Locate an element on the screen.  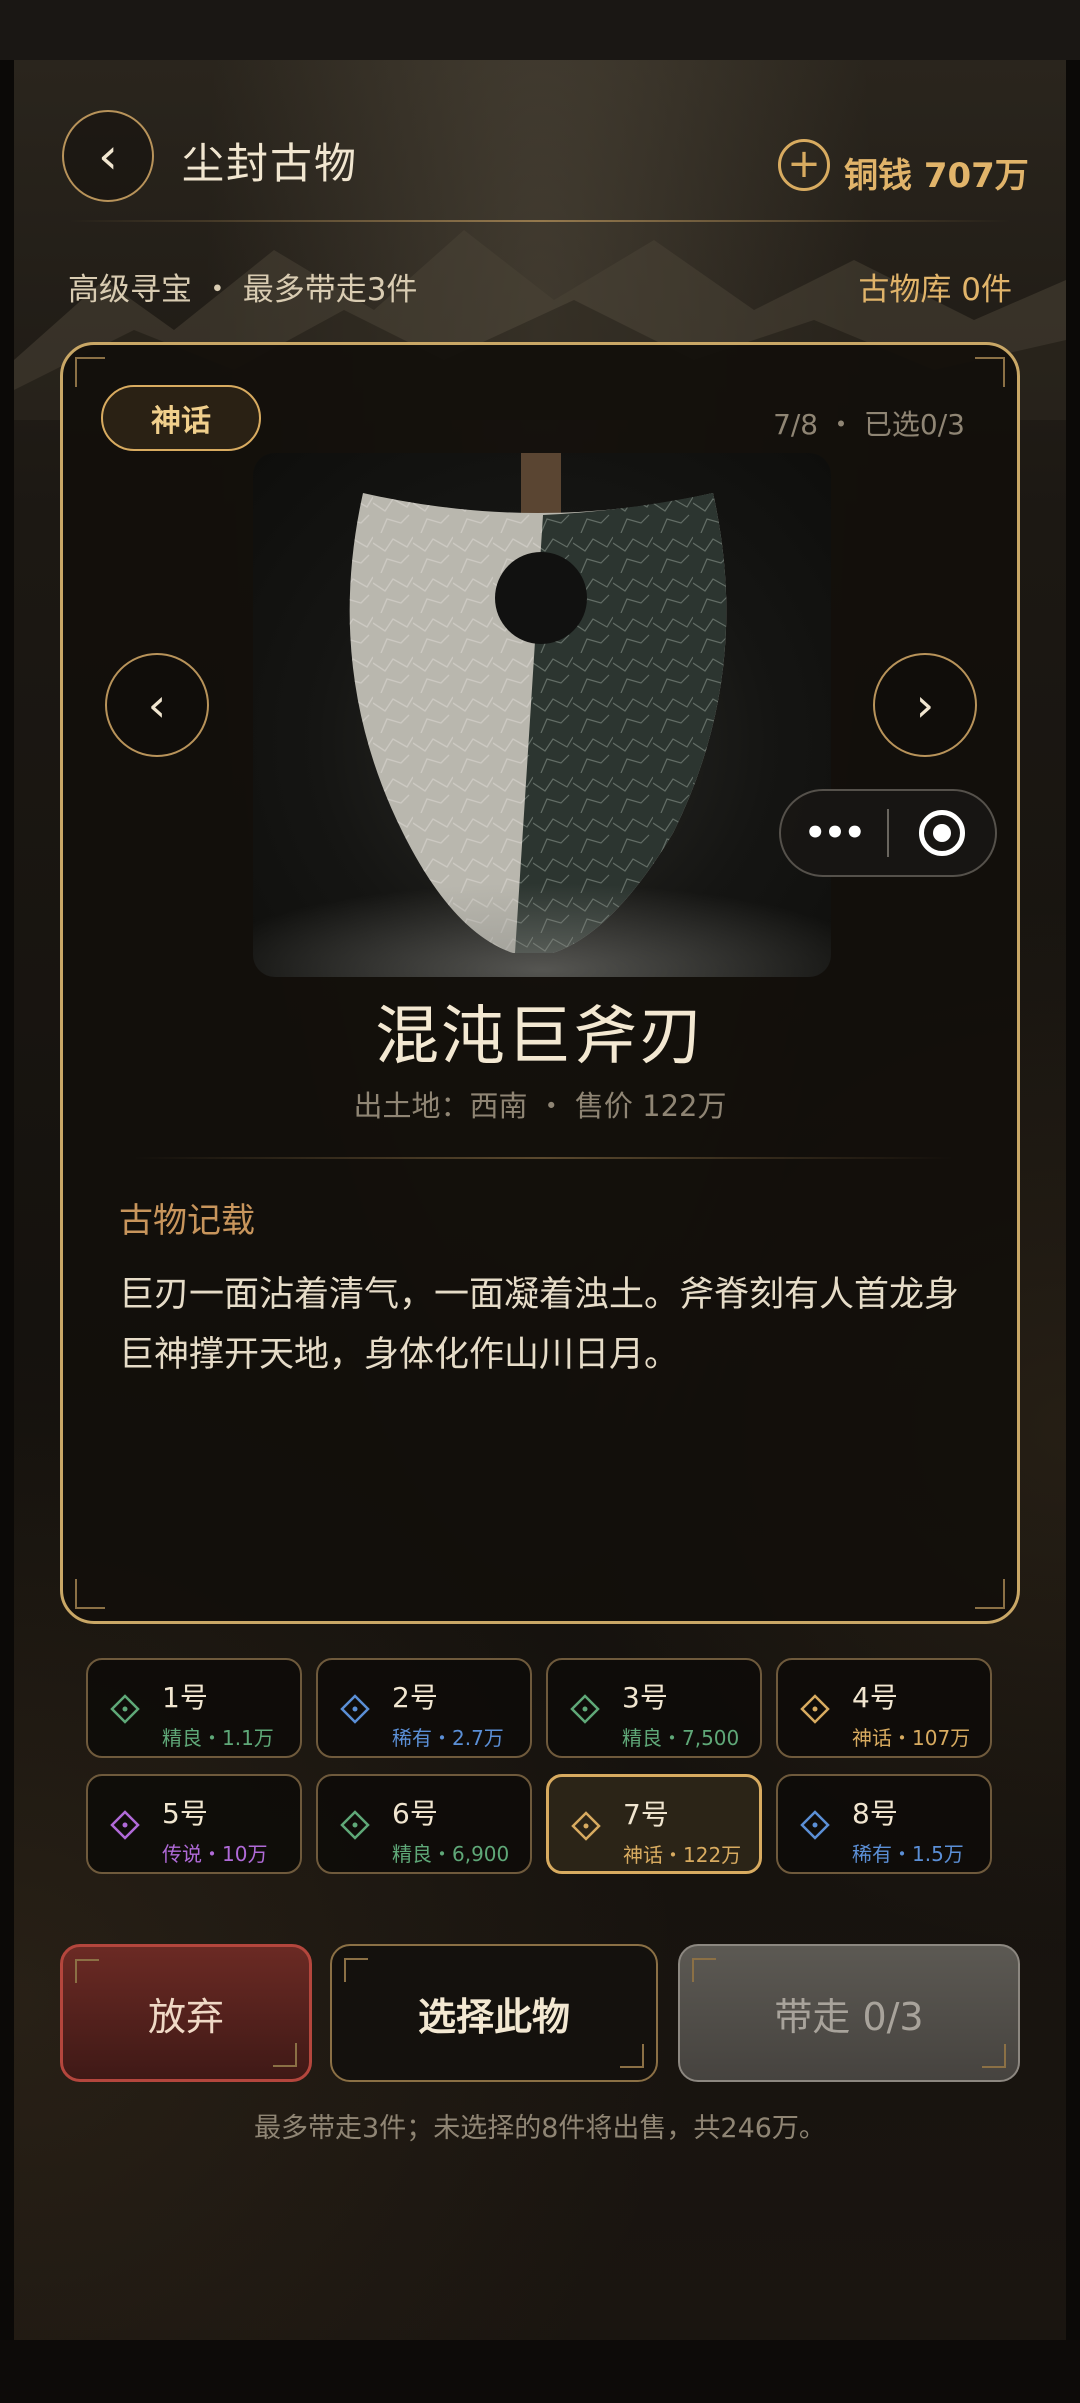
hunt-mode-info: 高级寻宝 ・ 最多带走3件 is located at coordinates (243, 290).